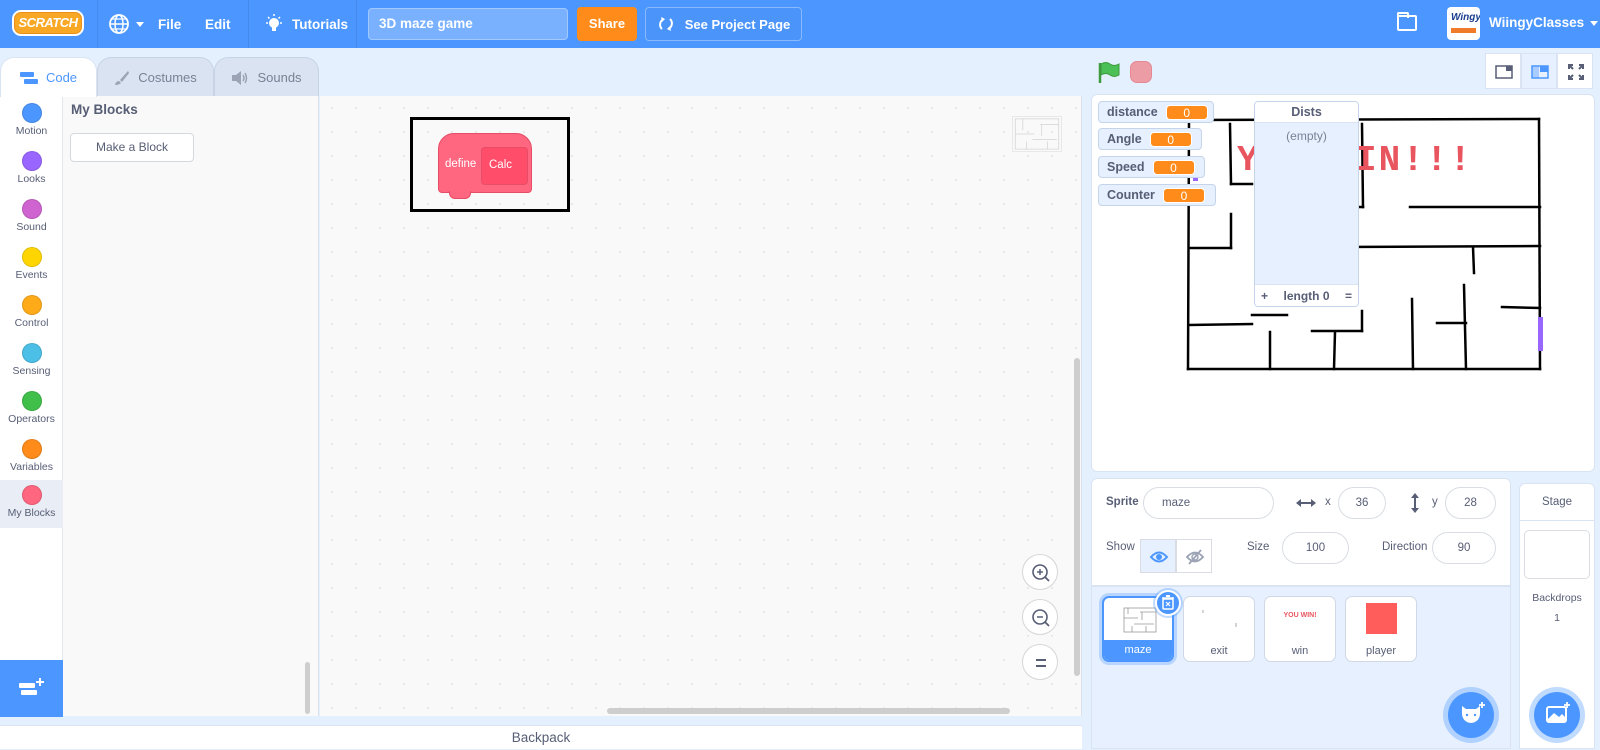  What do you see at coordinates (1141, 72) in the screenshot?
I see `stop-button` at bounding box center [1141, 72].